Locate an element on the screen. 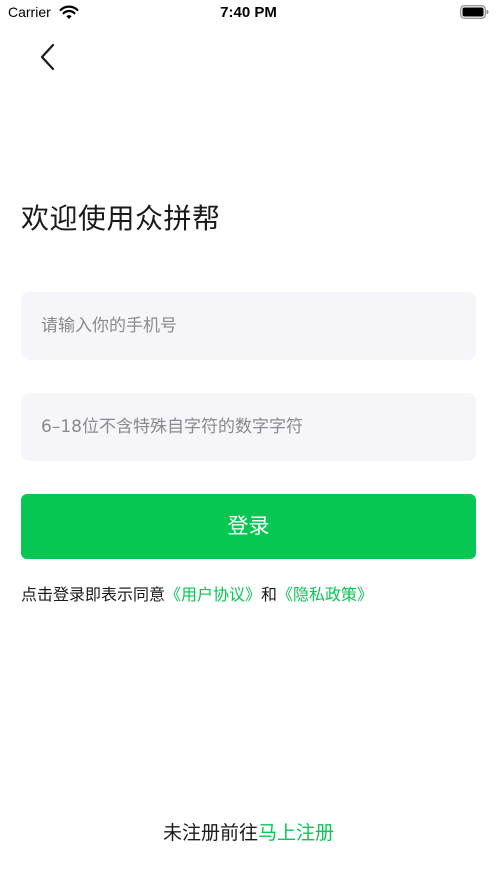 This screenshot has width=497, height=883. password-field-container is located at coordinates (248, 427).